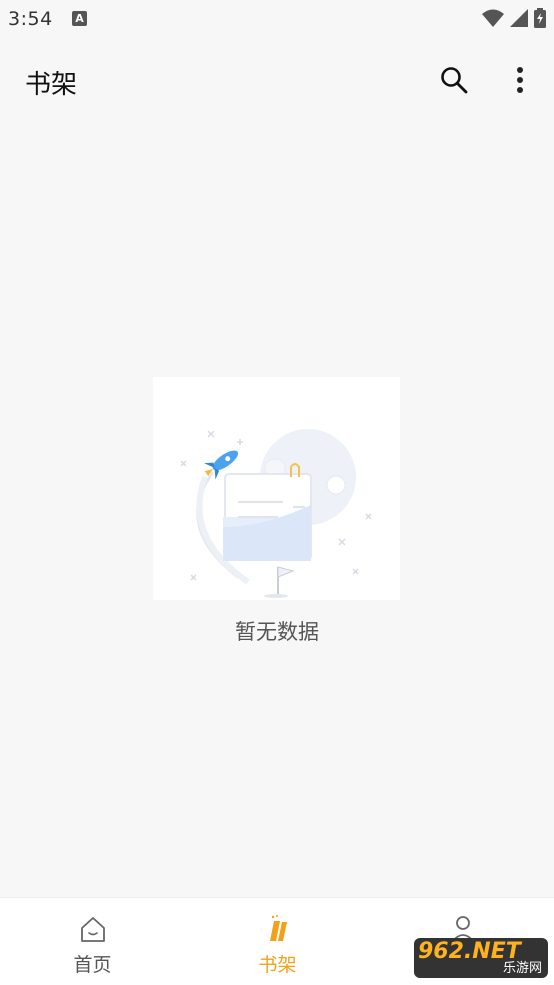 The height and width of the screenshot is (985, 554). Describe the element at coordinates (522, 968) in the screenshot. I see `watermark-sub: 乐游网` at that location.